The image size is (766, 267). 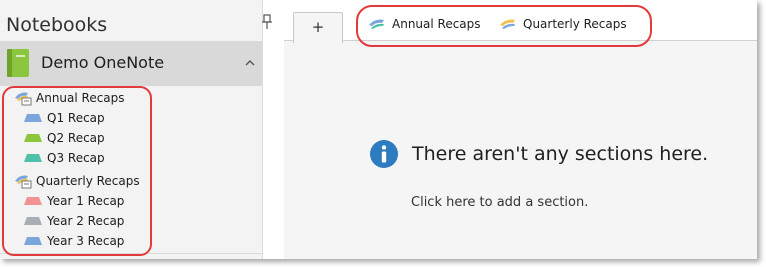 I want to click on empty-state-message: There aren't any sections here., so click(x=560, y=154).